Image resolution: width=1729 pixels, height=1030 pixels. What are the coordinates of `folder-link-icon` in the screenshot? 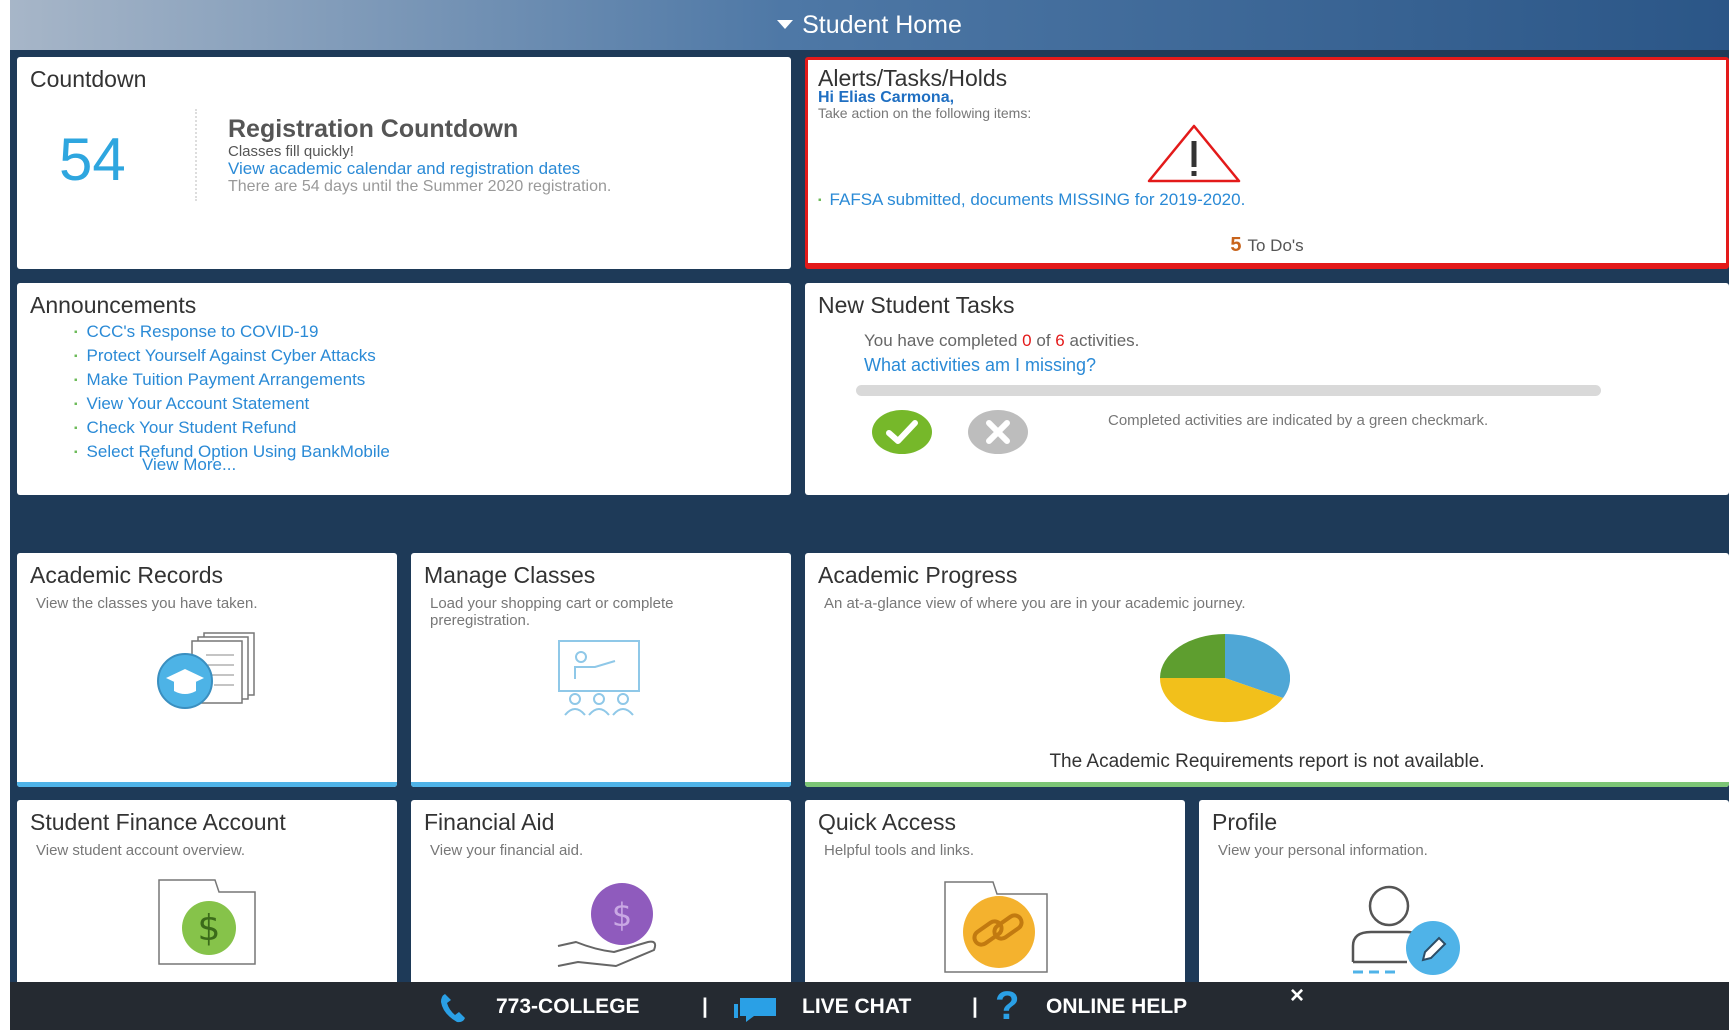 It's located at (996, 927).